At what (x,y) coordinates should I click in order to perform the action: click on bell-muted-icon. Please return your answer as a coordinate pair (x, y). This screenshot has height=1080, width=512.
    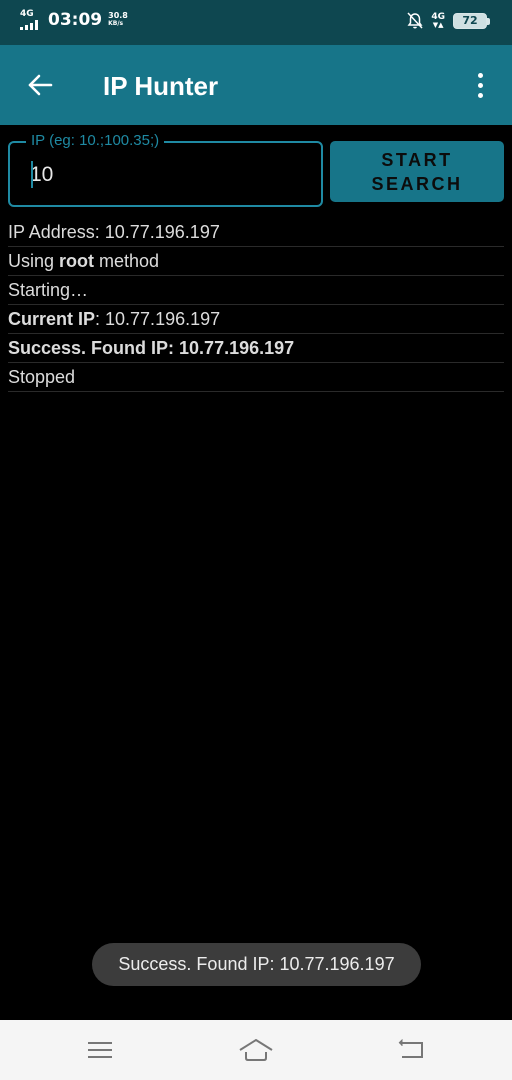
    Looking at the image, I should click on (415, 21).